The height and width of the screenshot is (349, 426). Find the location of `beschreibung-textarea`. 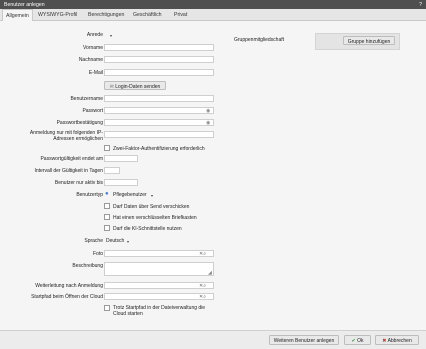

beschreibung-textarea is located at coordinates (159, 269).